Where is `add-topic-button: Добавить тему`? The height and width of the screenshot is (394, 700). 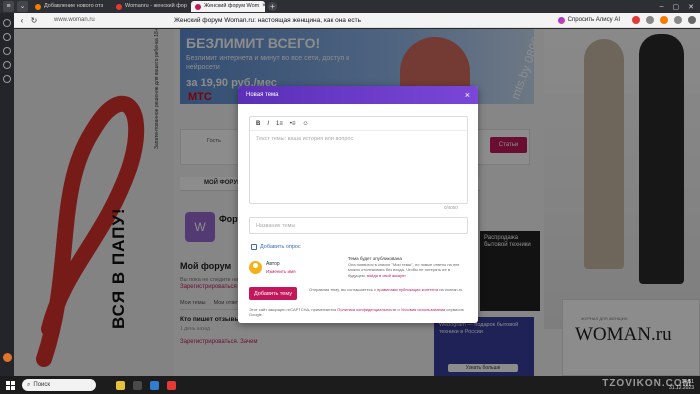 add-topic-button: Добавить тему is located at coordinates (273, 293).